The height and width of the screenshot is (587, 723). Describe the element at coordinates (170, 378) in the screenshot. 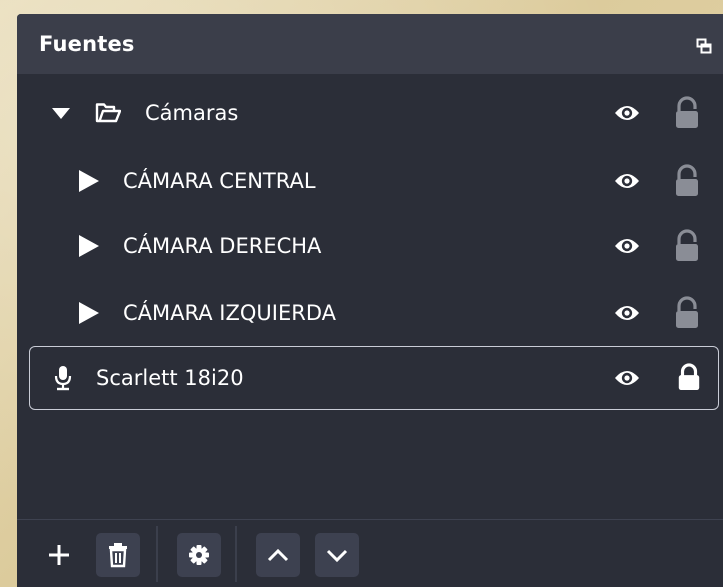

I see `source-label: Scarlett 18i20` at that location.